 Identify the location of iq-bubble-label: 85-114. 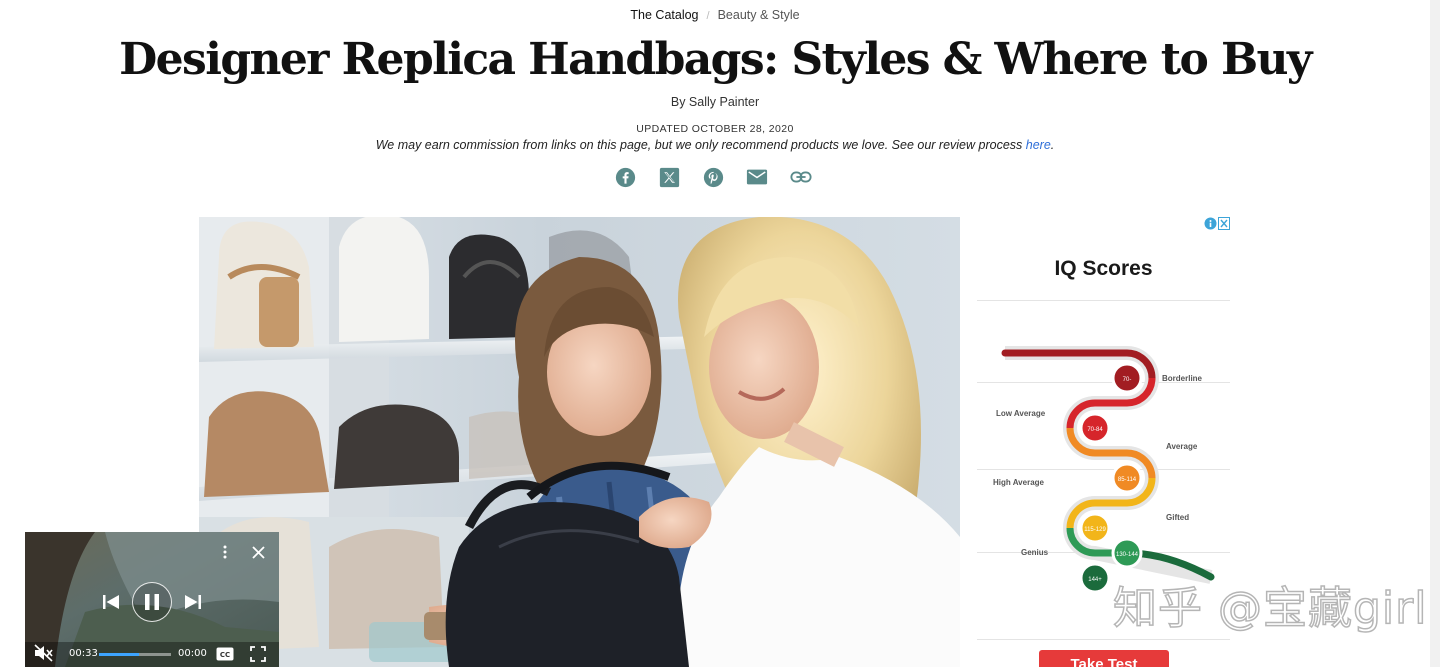
(1127, 480).